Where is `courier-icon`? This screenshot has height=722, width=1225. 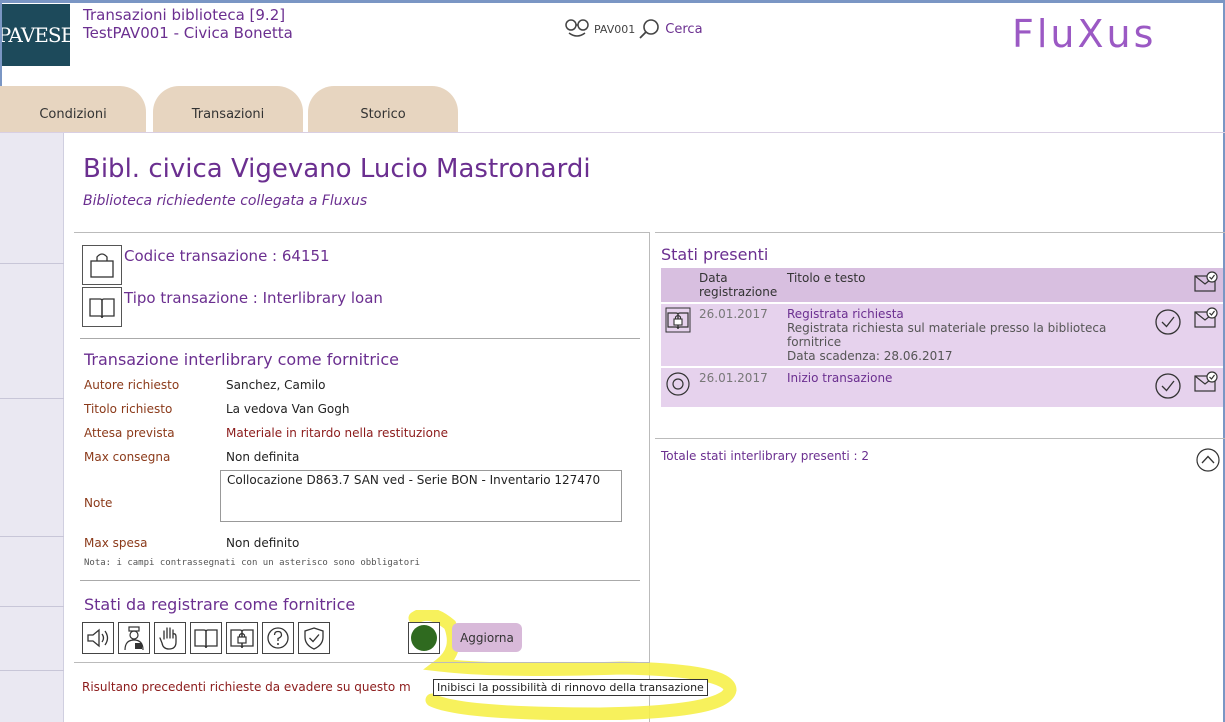 courier-icon is located at coordinates (134, 638).